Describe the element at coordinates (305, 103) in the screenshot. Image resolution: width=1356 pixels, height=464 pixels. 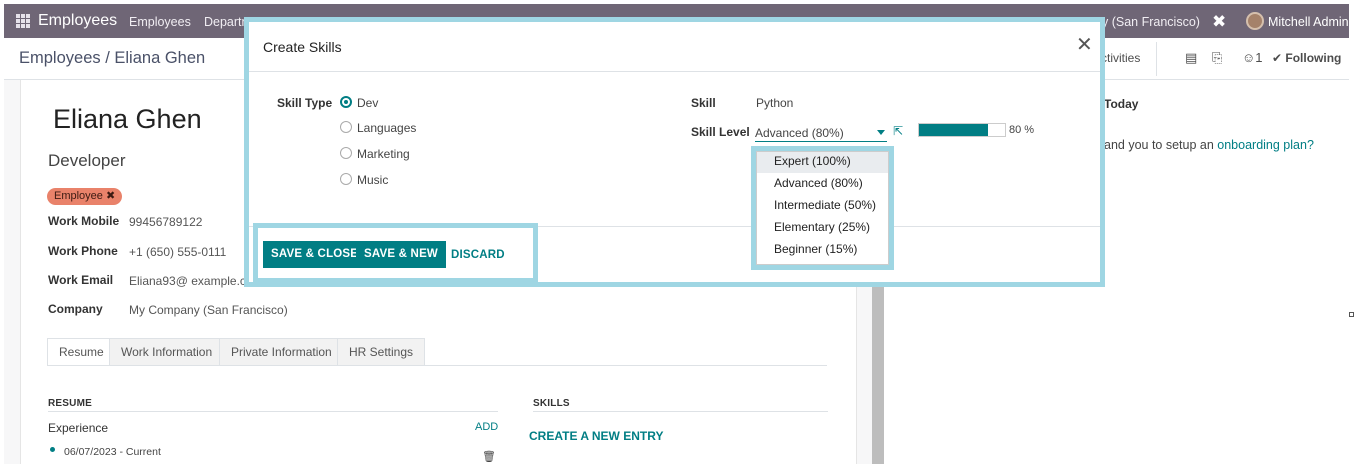
I see `skill-type-label: Skill Type` at that location.